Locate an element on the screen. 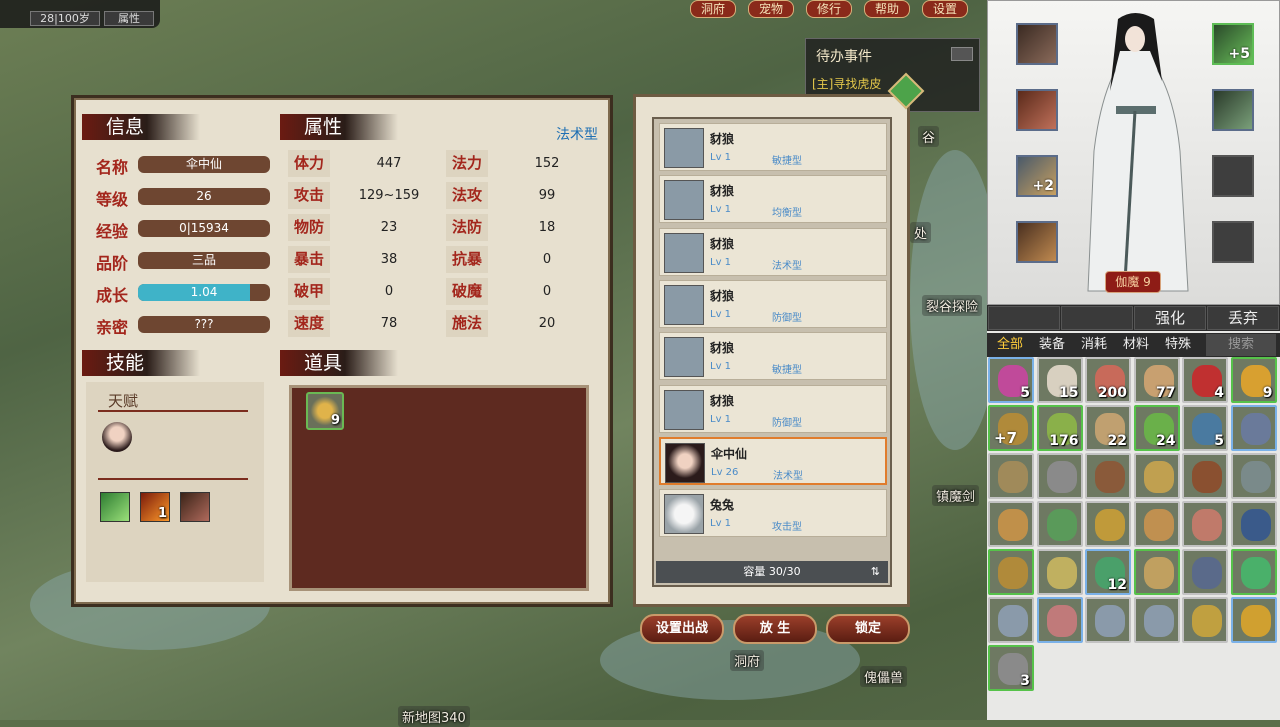 Image resolution: width=1280 pixels, height=727 pixels. pet-type: 敏捷型 is located at coordinates (787, 161).